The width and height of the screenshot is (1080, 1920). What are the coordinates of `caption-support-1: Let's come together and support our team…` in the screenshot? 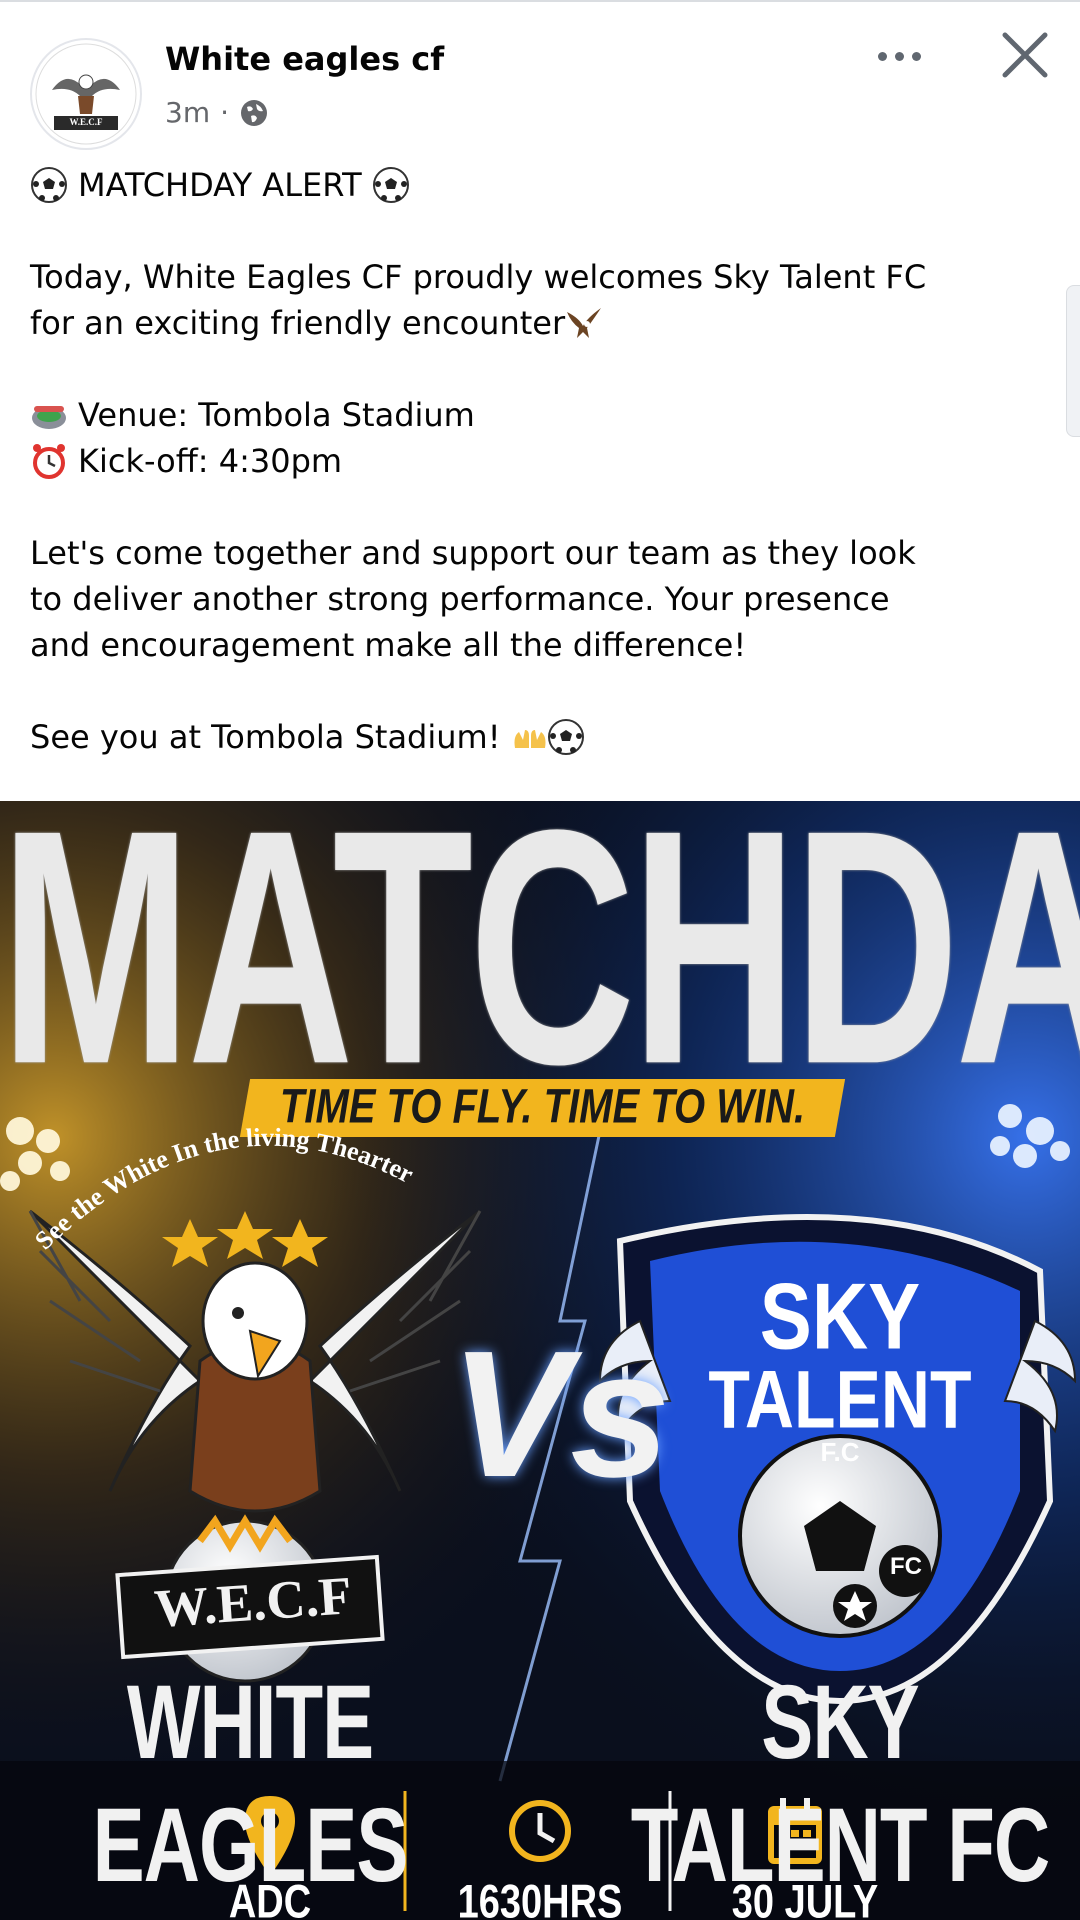 It's located at (473, 553).